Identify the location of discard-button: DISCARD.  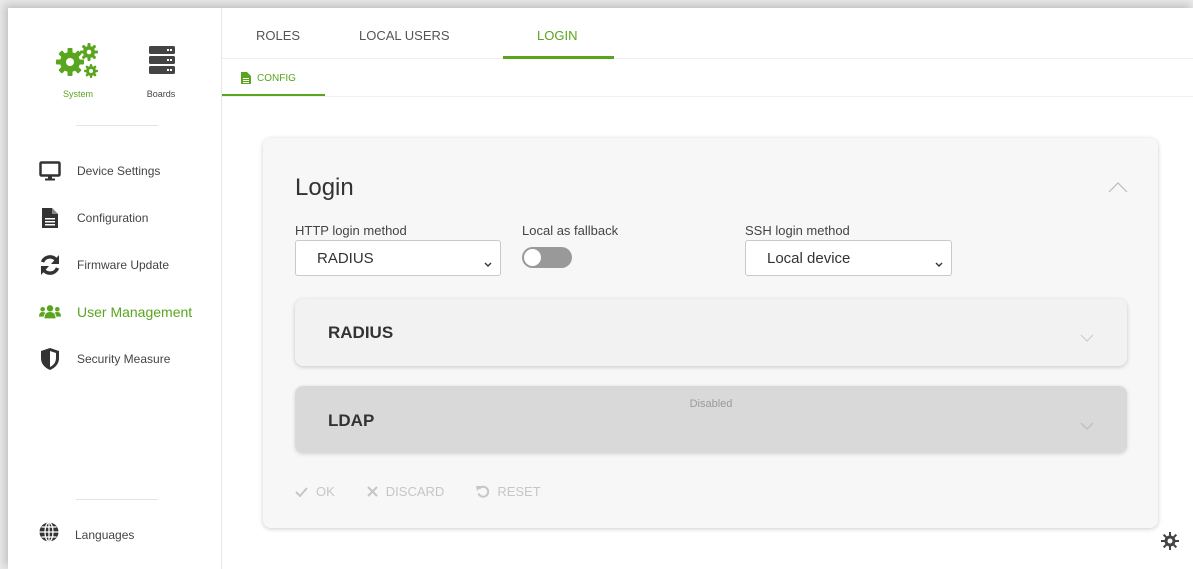
(406, 491).